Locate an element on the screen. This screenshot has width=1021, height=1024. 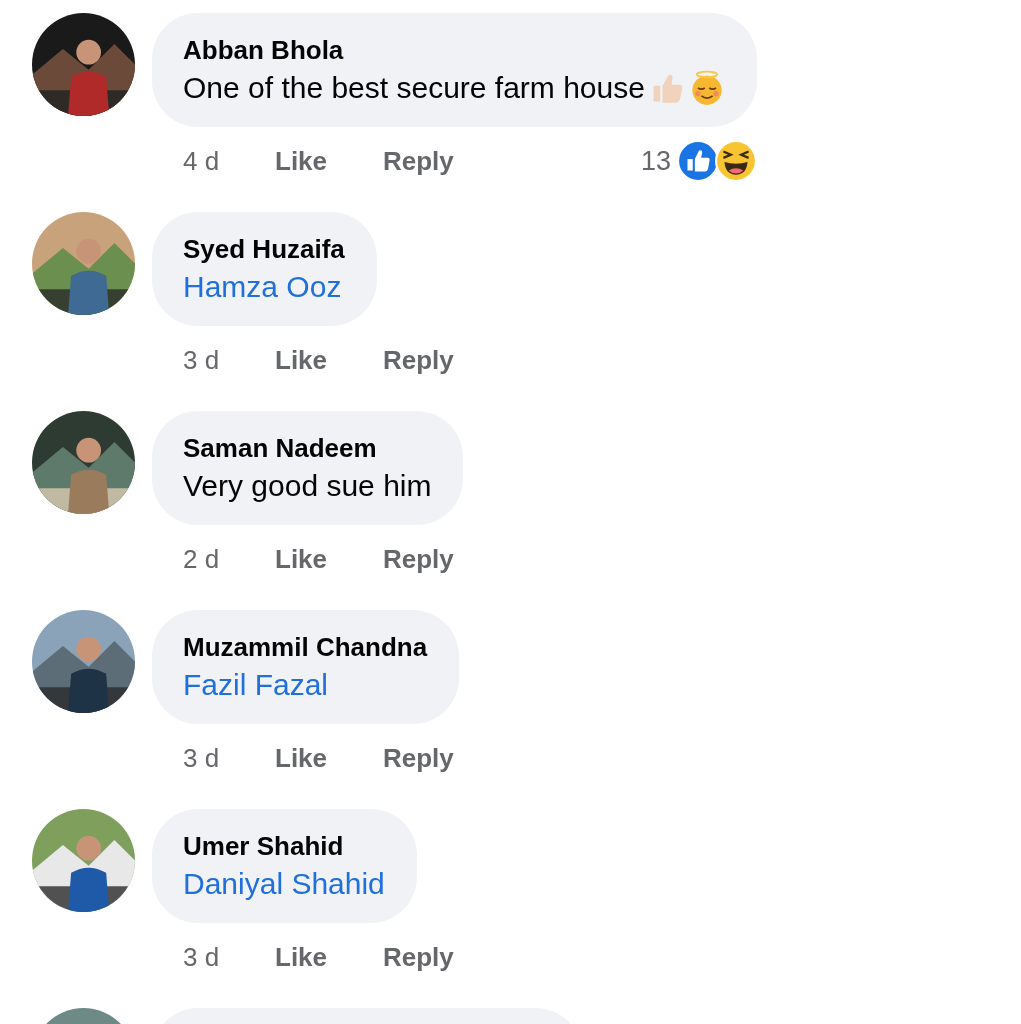
commenter-name: Saman Nadeem is located at coordinates (307, 448).